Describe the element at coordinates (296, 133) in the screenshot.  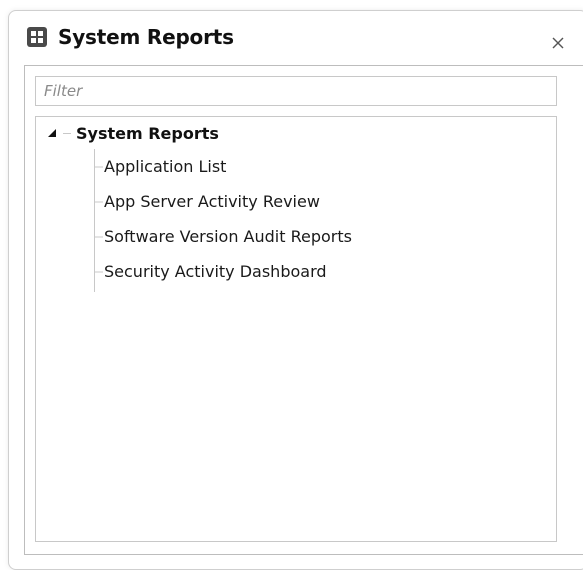
I see `tree-root-system-reports: System Reports` at that location.